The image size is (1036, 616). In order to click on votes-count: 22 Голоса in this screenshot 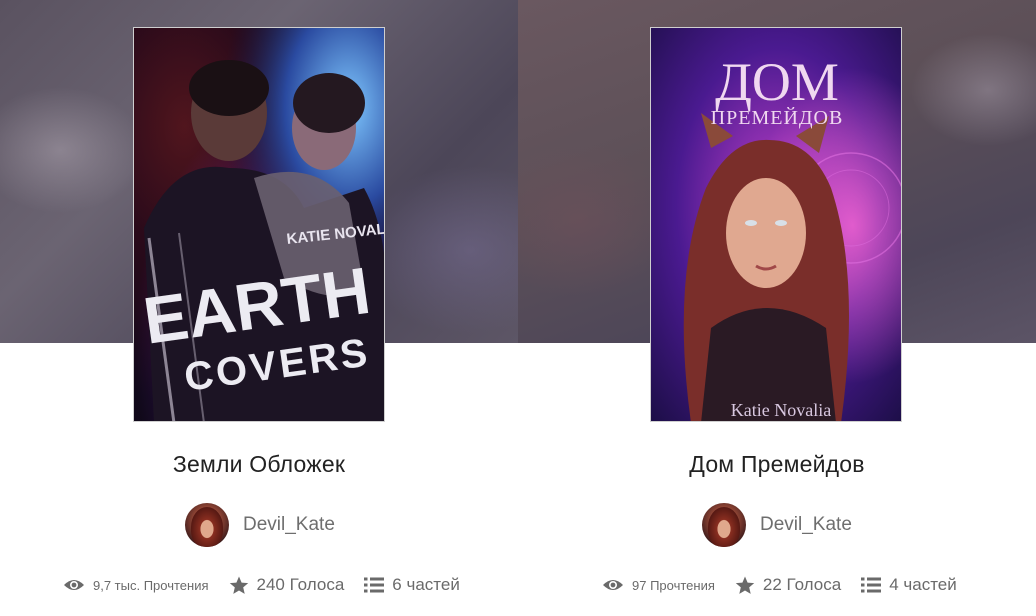, I will do `click(802, 584)`.